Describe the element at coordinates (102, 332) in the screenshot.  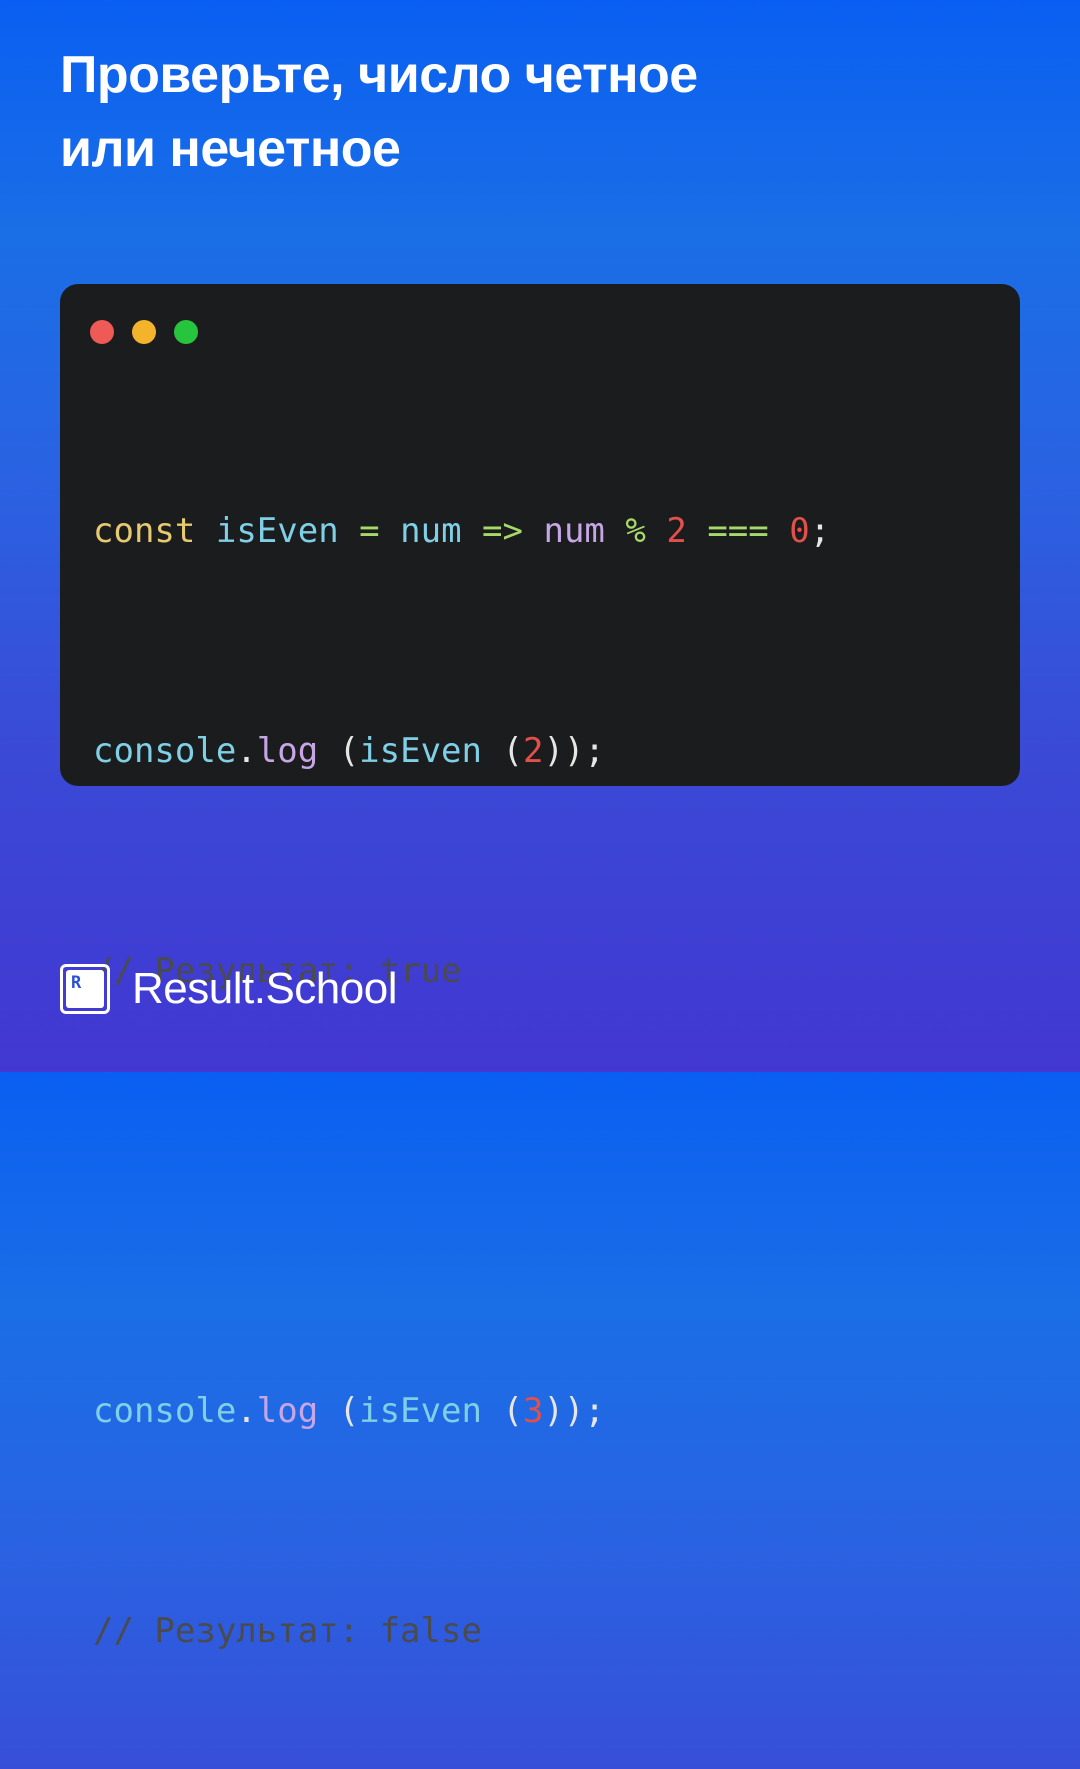
I see `close-dot-icon` at that location.